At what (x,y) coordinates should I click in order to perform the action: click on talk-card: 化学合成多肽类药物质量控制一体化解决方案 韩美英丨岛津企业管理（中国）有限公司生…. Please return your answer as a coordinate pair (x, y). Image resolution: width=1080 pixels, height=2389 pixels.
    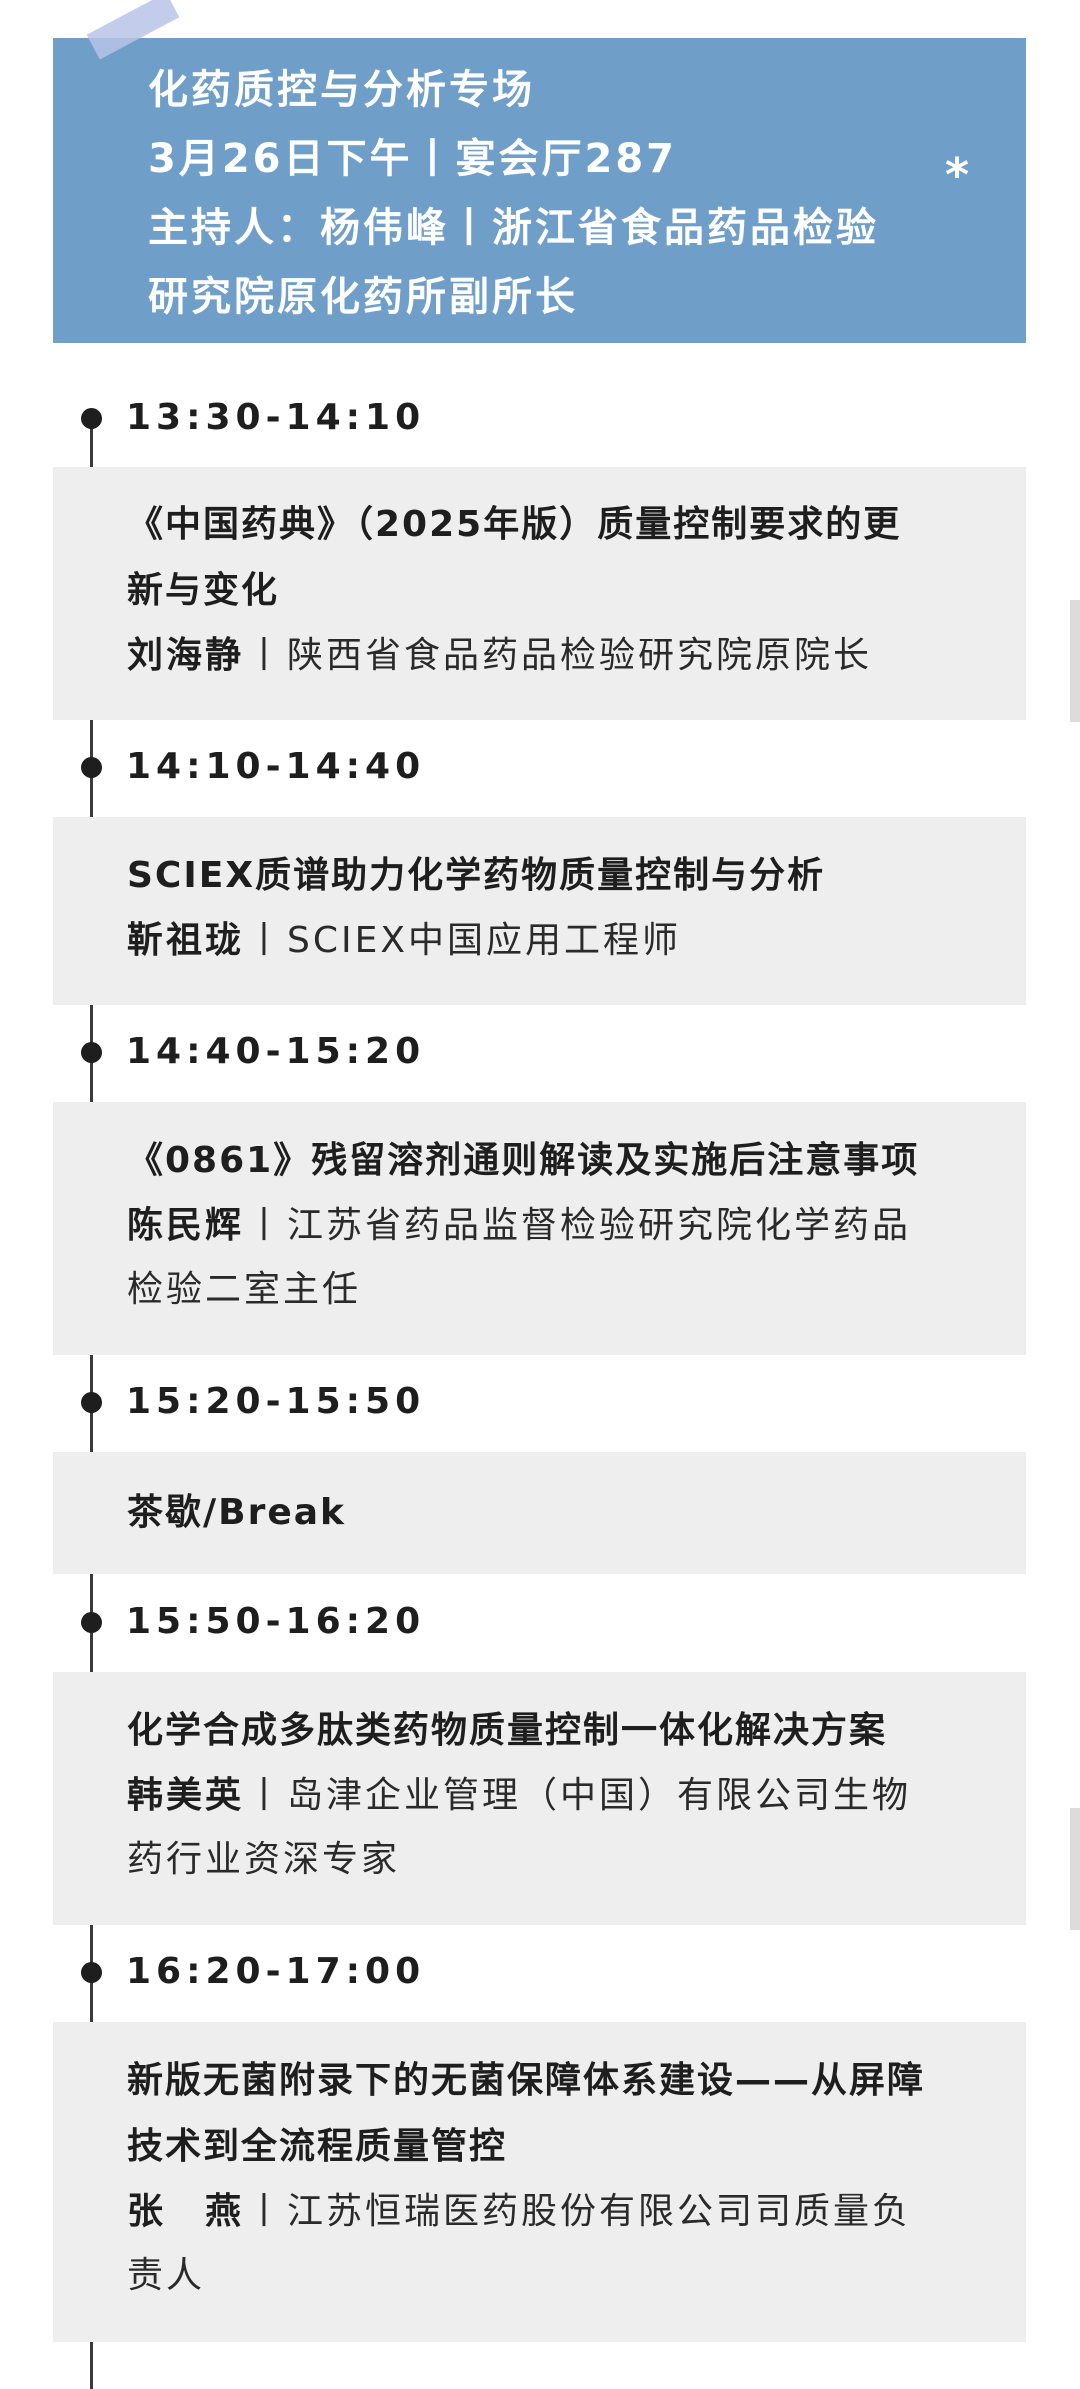
    Looking at the image, I should click on (539, 1798).